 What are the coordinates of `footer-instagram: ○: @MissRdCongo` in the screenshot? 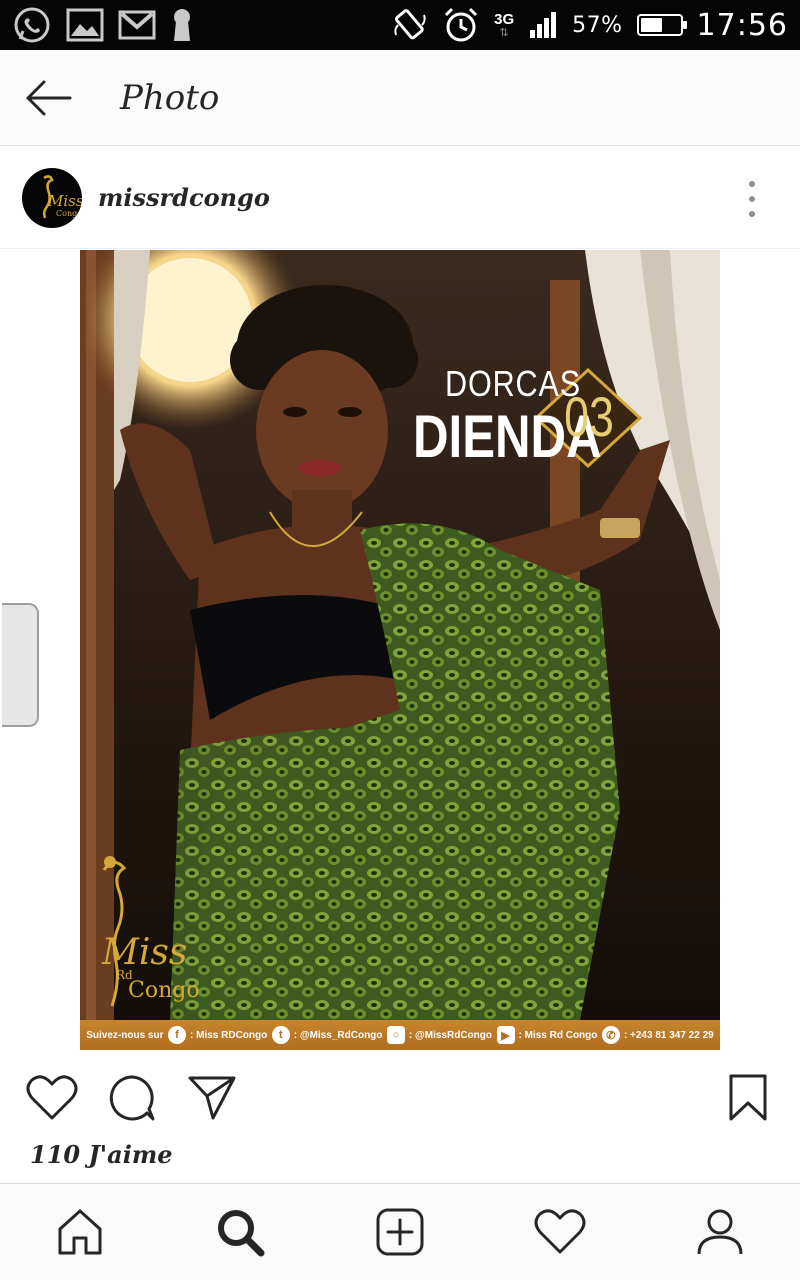 It's located at (439, 1035).